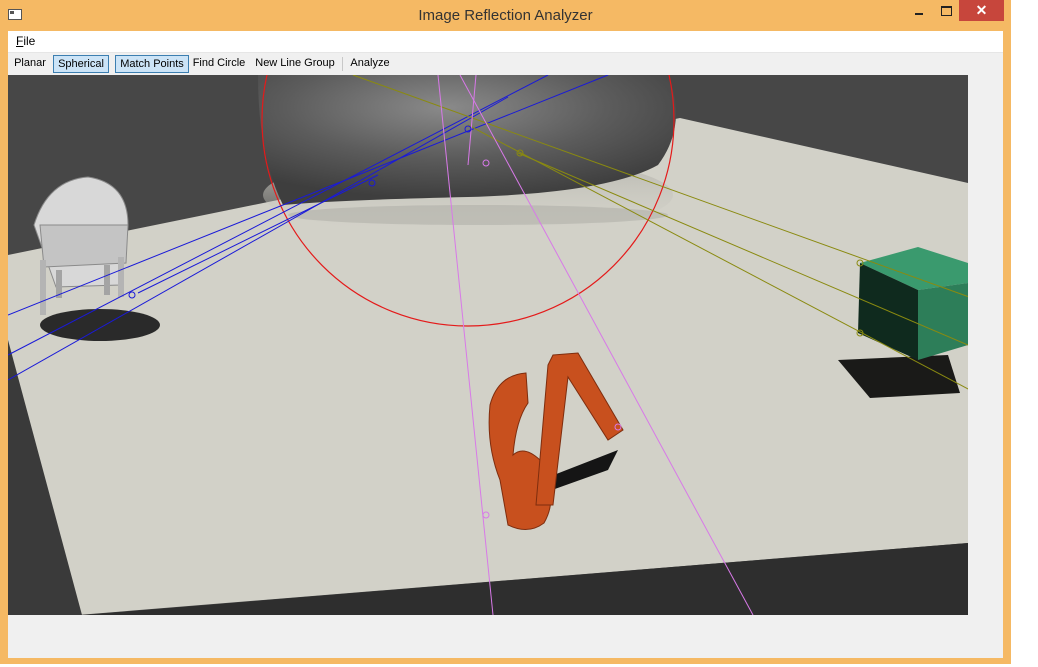 Image resolution: width=1038 pixels, height=667 pixels. What do you see at coordinates (30, 64) in the screenshot?
I see `planar-button: Planar` at bounding box center [30, 64].